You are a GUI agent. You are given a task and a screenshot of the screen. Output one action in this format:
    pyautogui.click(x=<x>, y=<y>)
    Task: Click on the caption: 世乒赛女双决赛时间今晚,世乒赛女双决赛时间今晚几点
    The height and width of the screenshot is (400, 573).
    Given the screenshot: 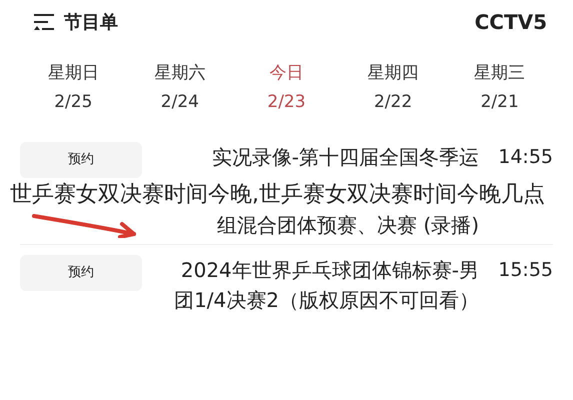 What is the action you would take?
    pyautogui.click(x=278, y=195)
    